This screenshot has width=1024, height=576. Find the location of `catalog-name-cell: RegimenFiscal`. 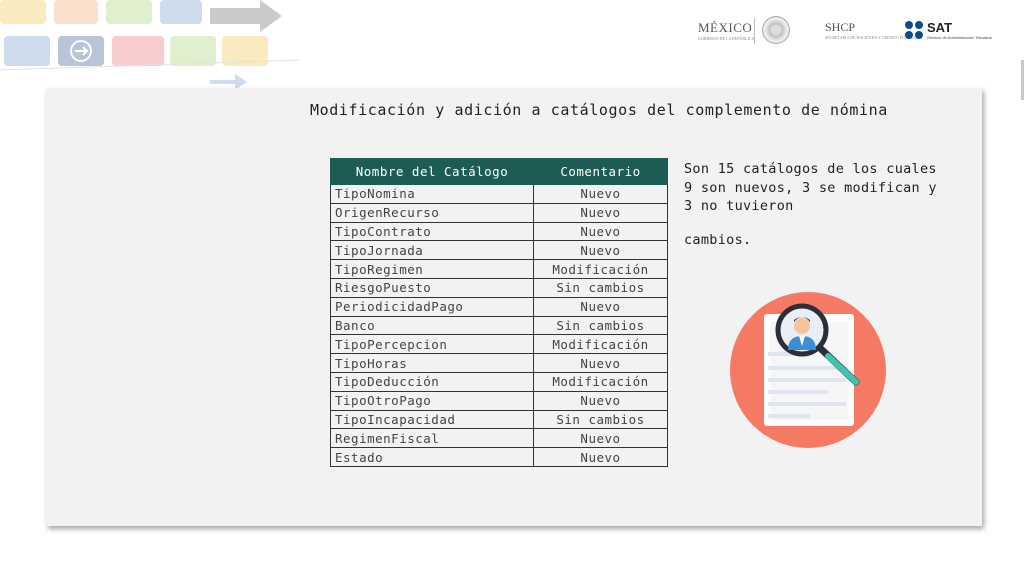

catalog-name-cell: RegimenFiscal is located at coordinates (432, 438).